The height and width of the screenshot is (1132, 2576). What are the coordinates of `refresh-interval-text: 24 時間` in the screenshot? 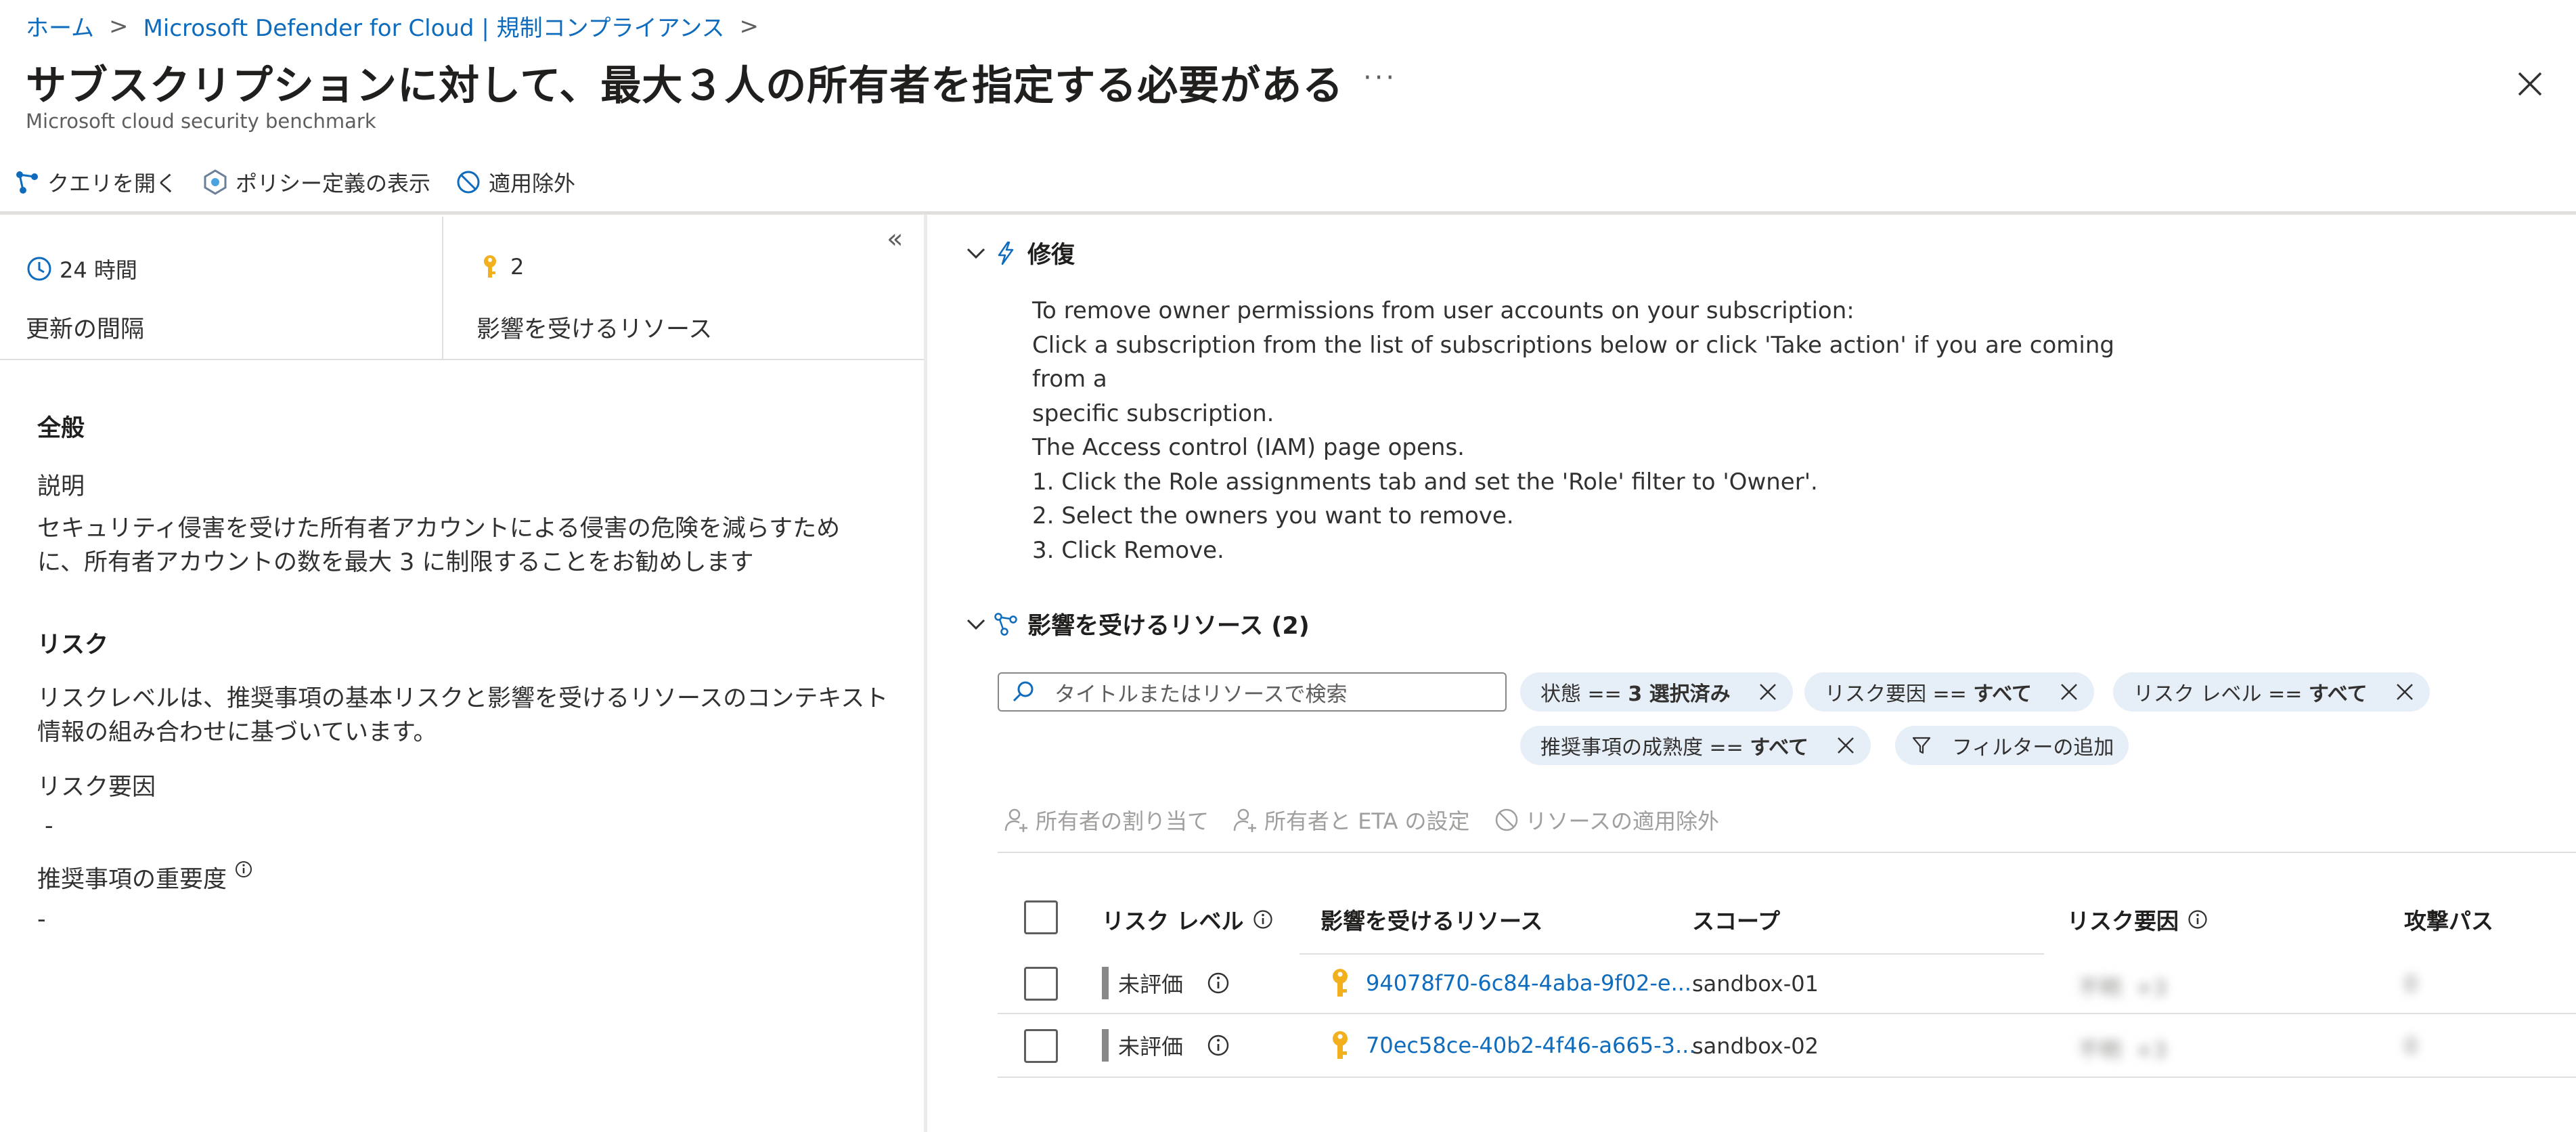 It's located at (98, 270).